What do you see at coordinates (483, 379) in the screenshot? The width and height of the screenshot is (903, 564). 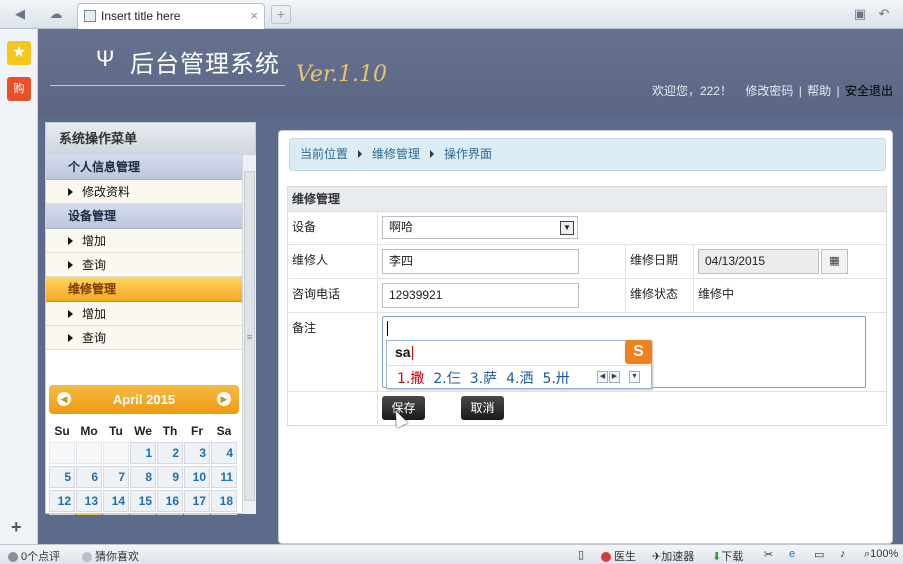 I see `ime-candidate: 3.萨` at bounding box center [483, 379].